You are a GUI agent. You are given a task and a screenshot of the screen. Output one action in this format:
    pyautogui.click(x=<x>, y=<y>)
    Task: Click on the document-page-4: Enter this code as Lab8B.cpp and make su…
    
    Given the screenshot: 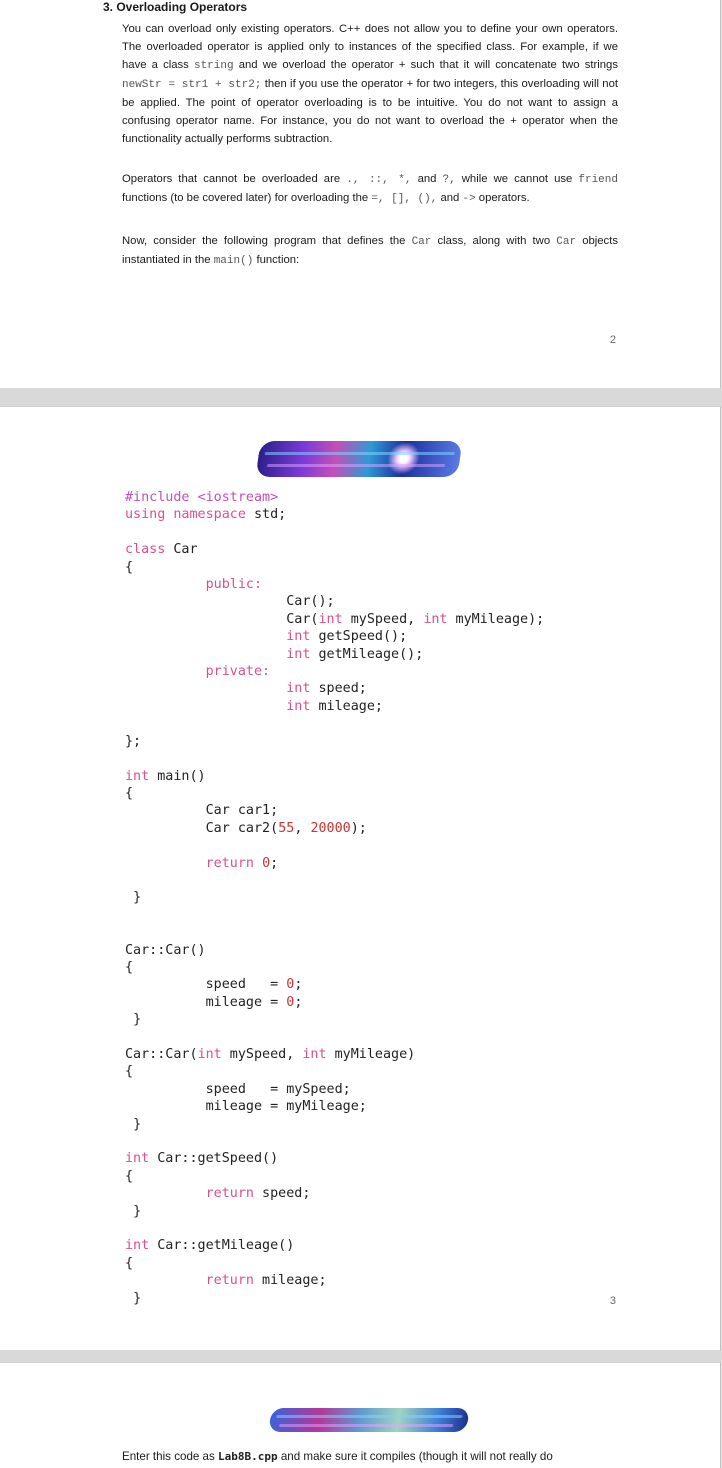 What is the action you would take?
    pyautogui.click(x=360, y=1415)
    